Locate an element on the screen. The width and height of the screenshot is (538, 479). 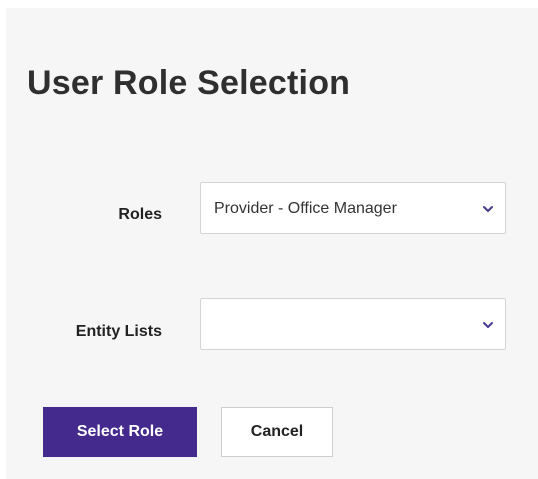
roles-label: Roles is located at coordinates (140, 214).